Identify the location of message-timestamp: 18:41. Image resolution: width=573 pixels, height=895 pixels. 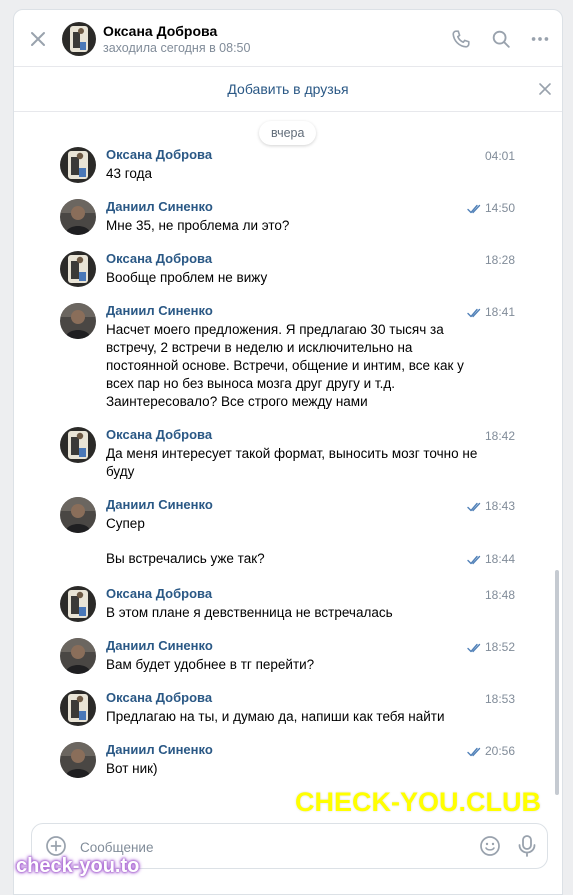
(499, 312).